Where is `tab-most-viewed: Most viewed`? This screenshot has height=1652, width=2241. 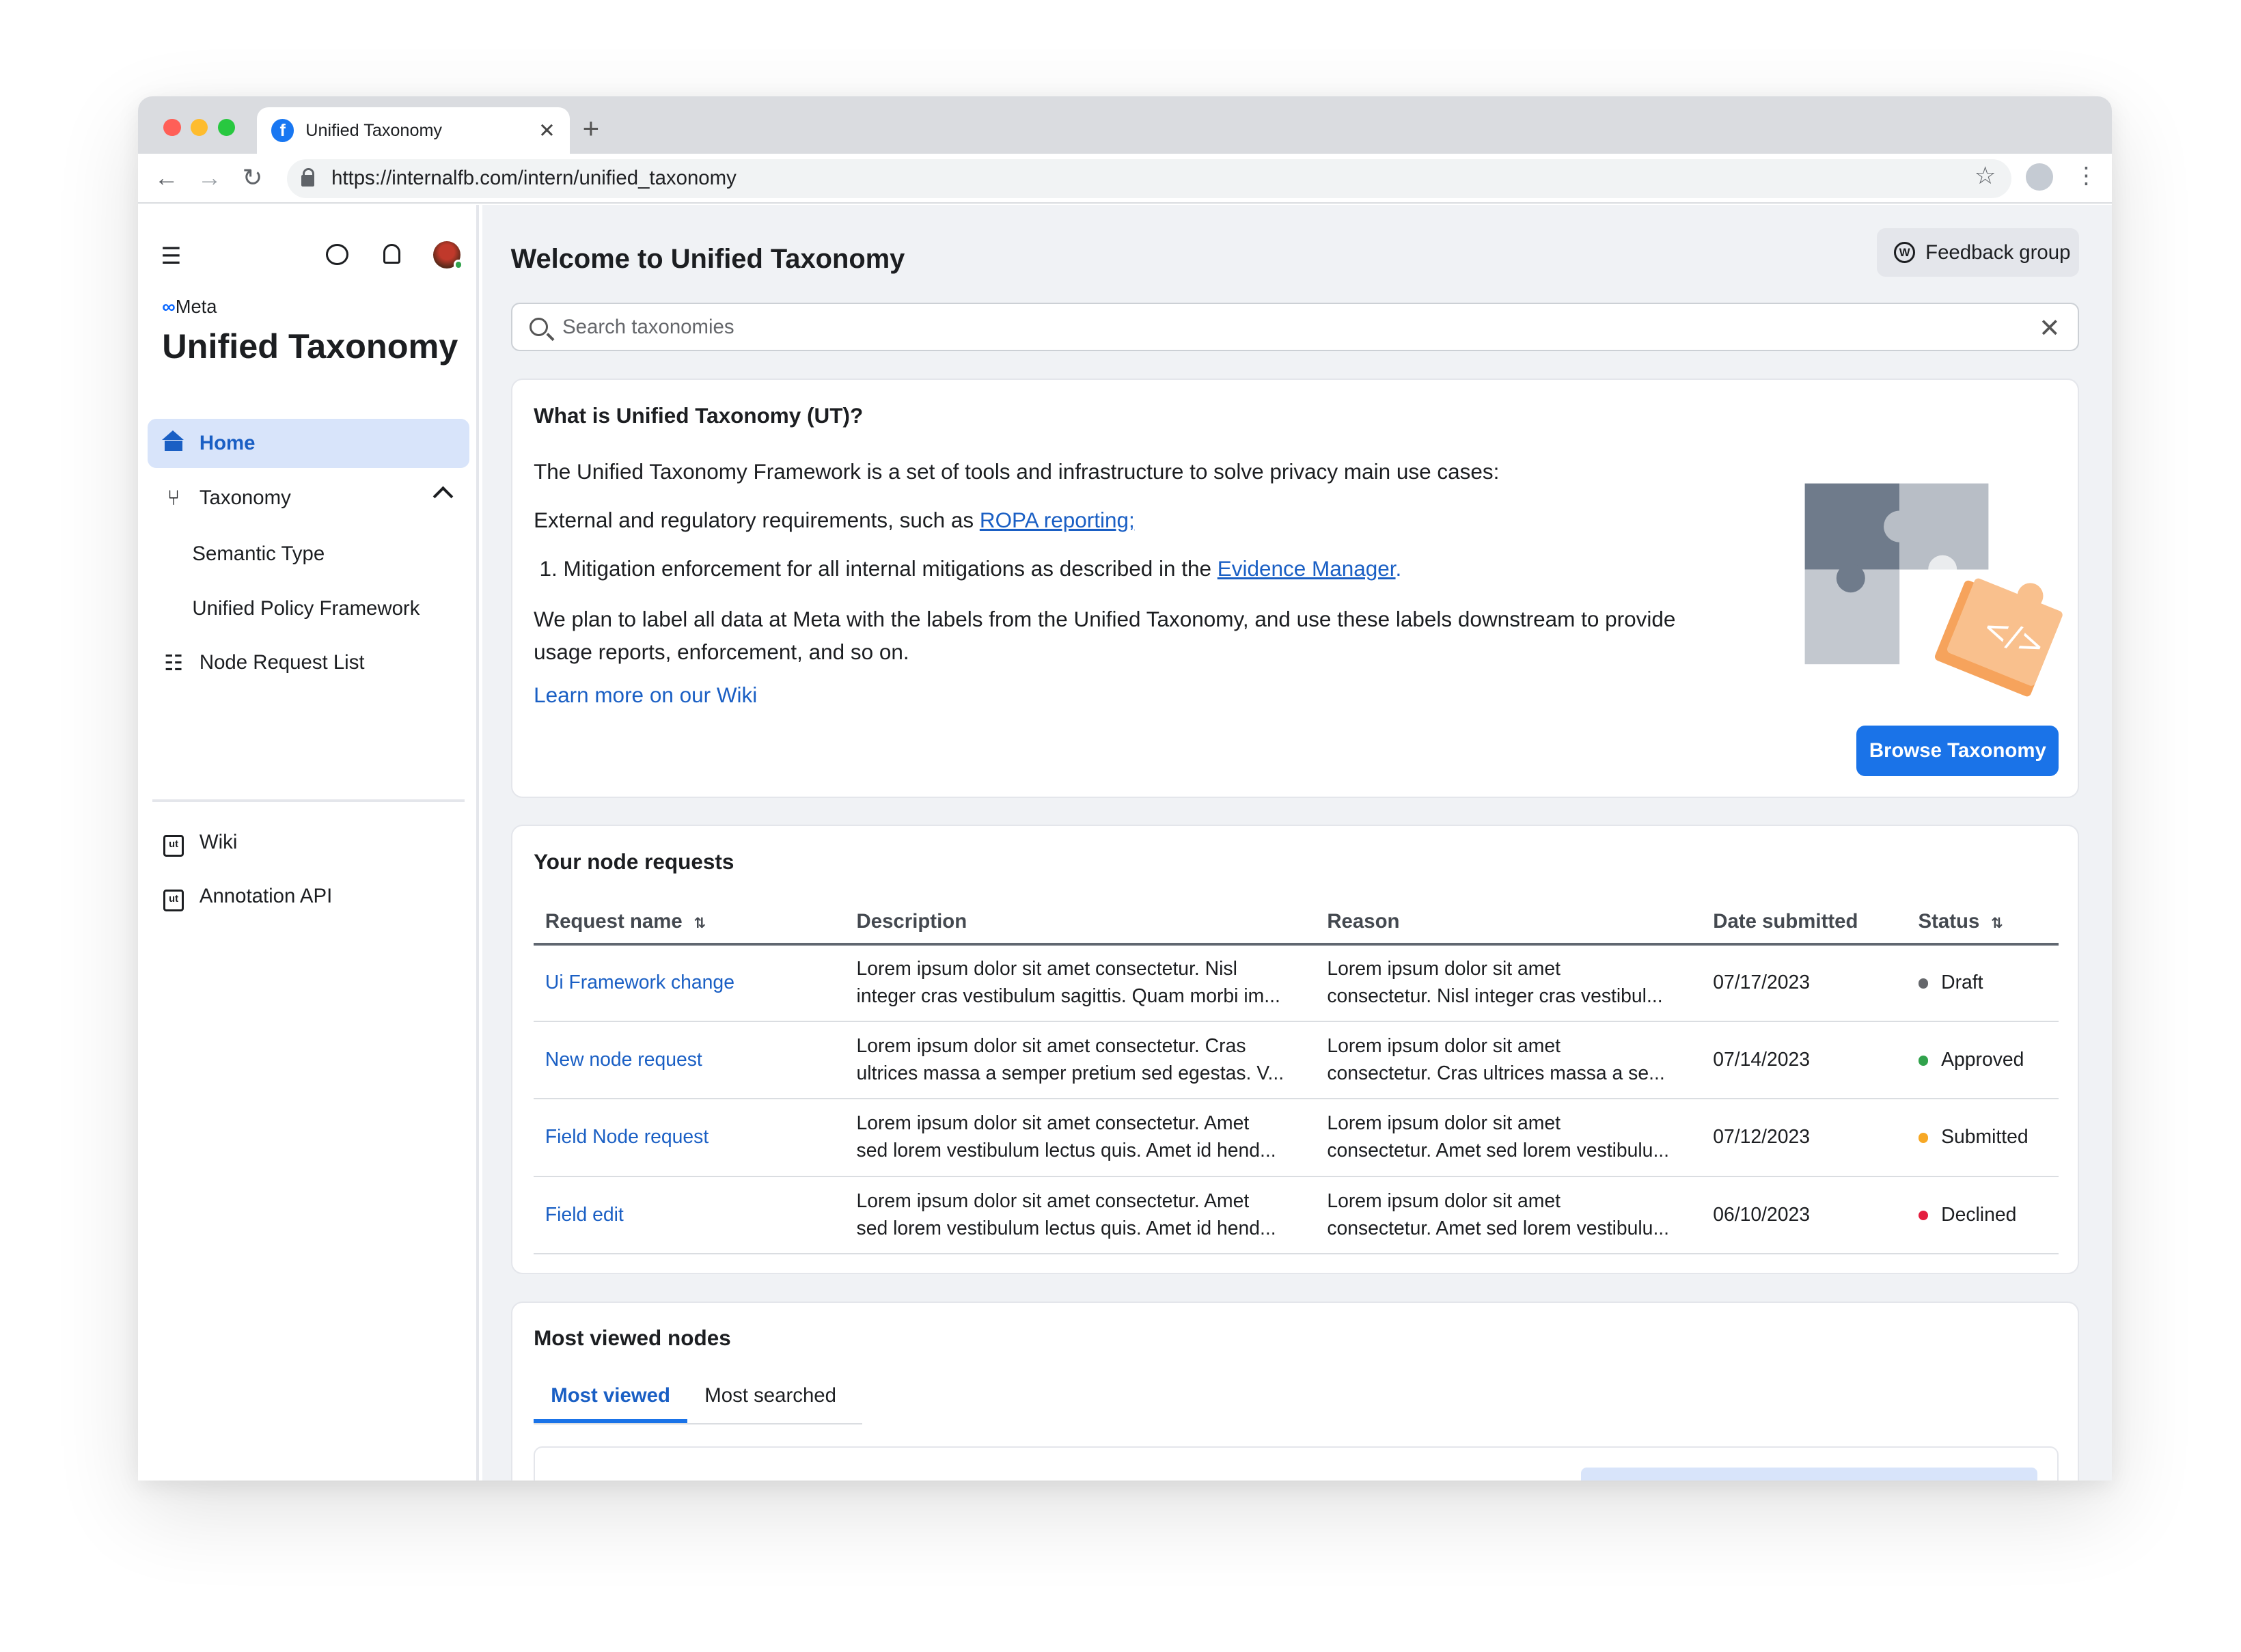
tab-most-viewed: Most viewed is located at coordinates (611, 1404).